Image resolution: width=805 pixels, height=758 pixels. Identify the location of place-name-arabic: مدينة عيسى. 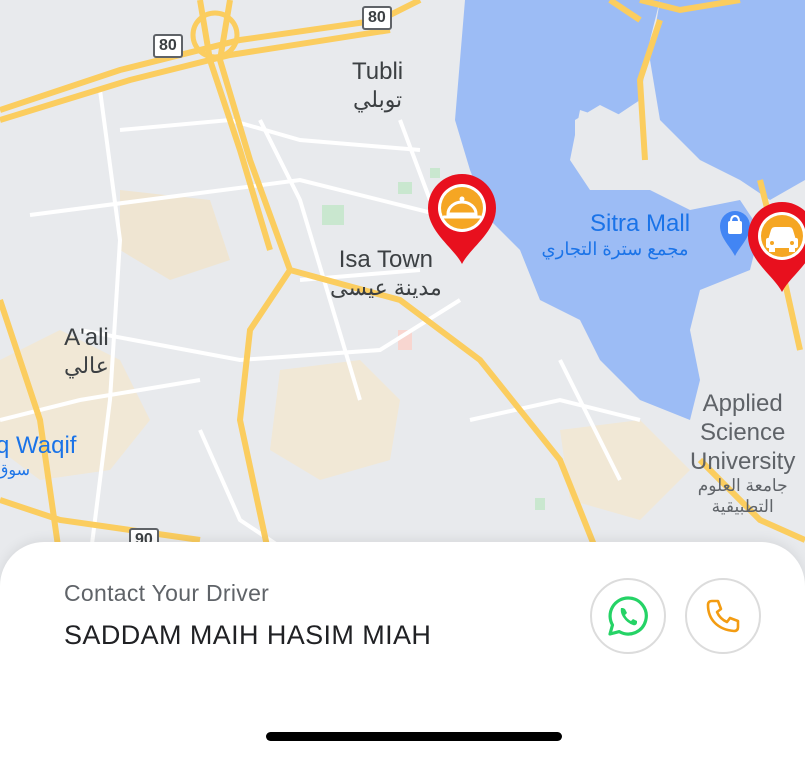
(386, 287).